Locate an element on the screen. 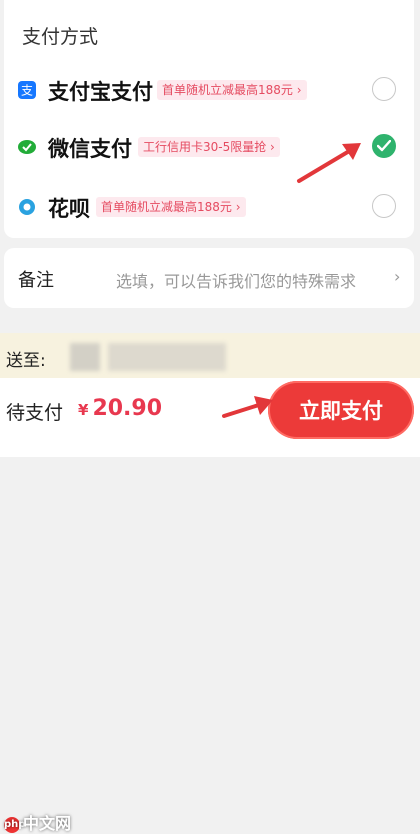  remark-input-placeholder: 选填，可以告诉我们您的特殊需求 is located at coordinates (236, 280).